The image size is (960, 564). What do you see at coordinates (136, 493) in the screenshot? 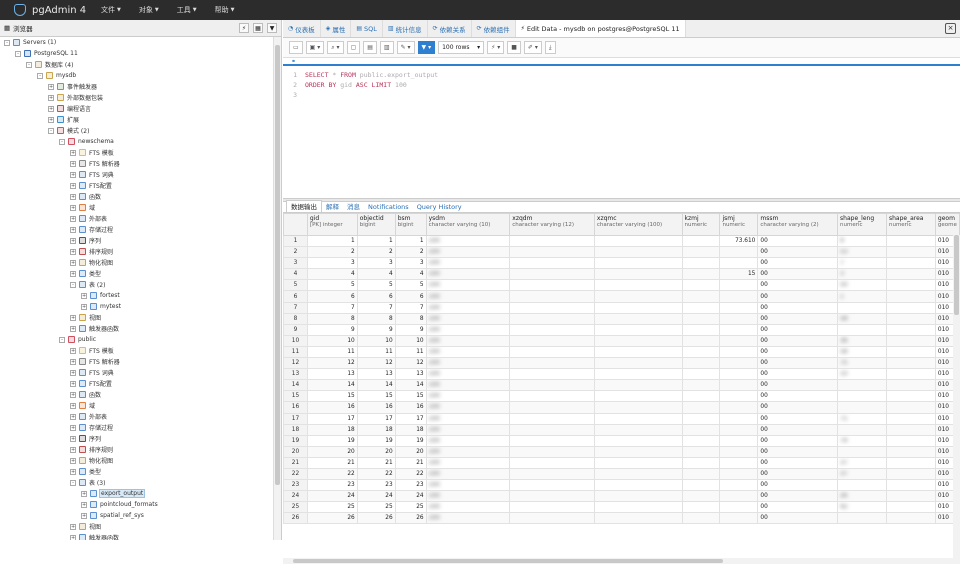
I see `tree-node: + export_output` at bounding box center [136, 493].